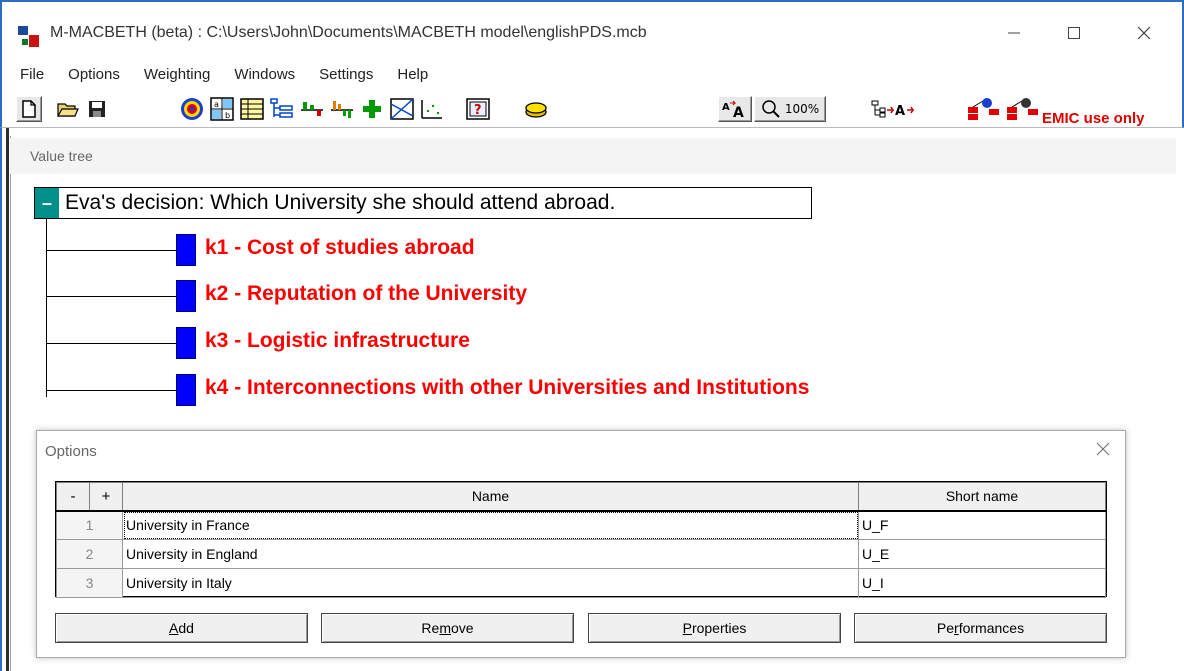 The width and height of the screenshot is (1184, 671). Describe the element at coordinates (252, 109) in the screenshot. I see `table-button` at that location.